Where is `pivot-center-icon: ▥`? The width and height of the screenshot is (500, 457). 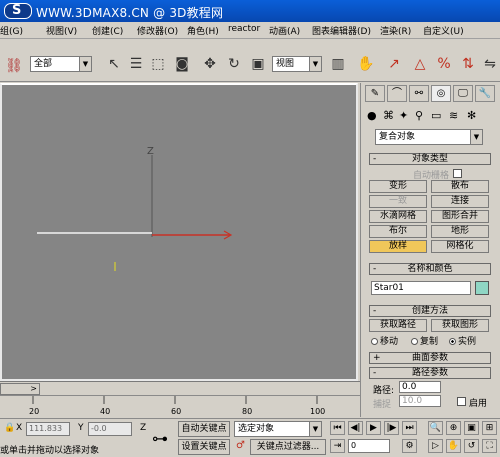 pivot-center-icon: ▥ is located at coordinates (338, 64).